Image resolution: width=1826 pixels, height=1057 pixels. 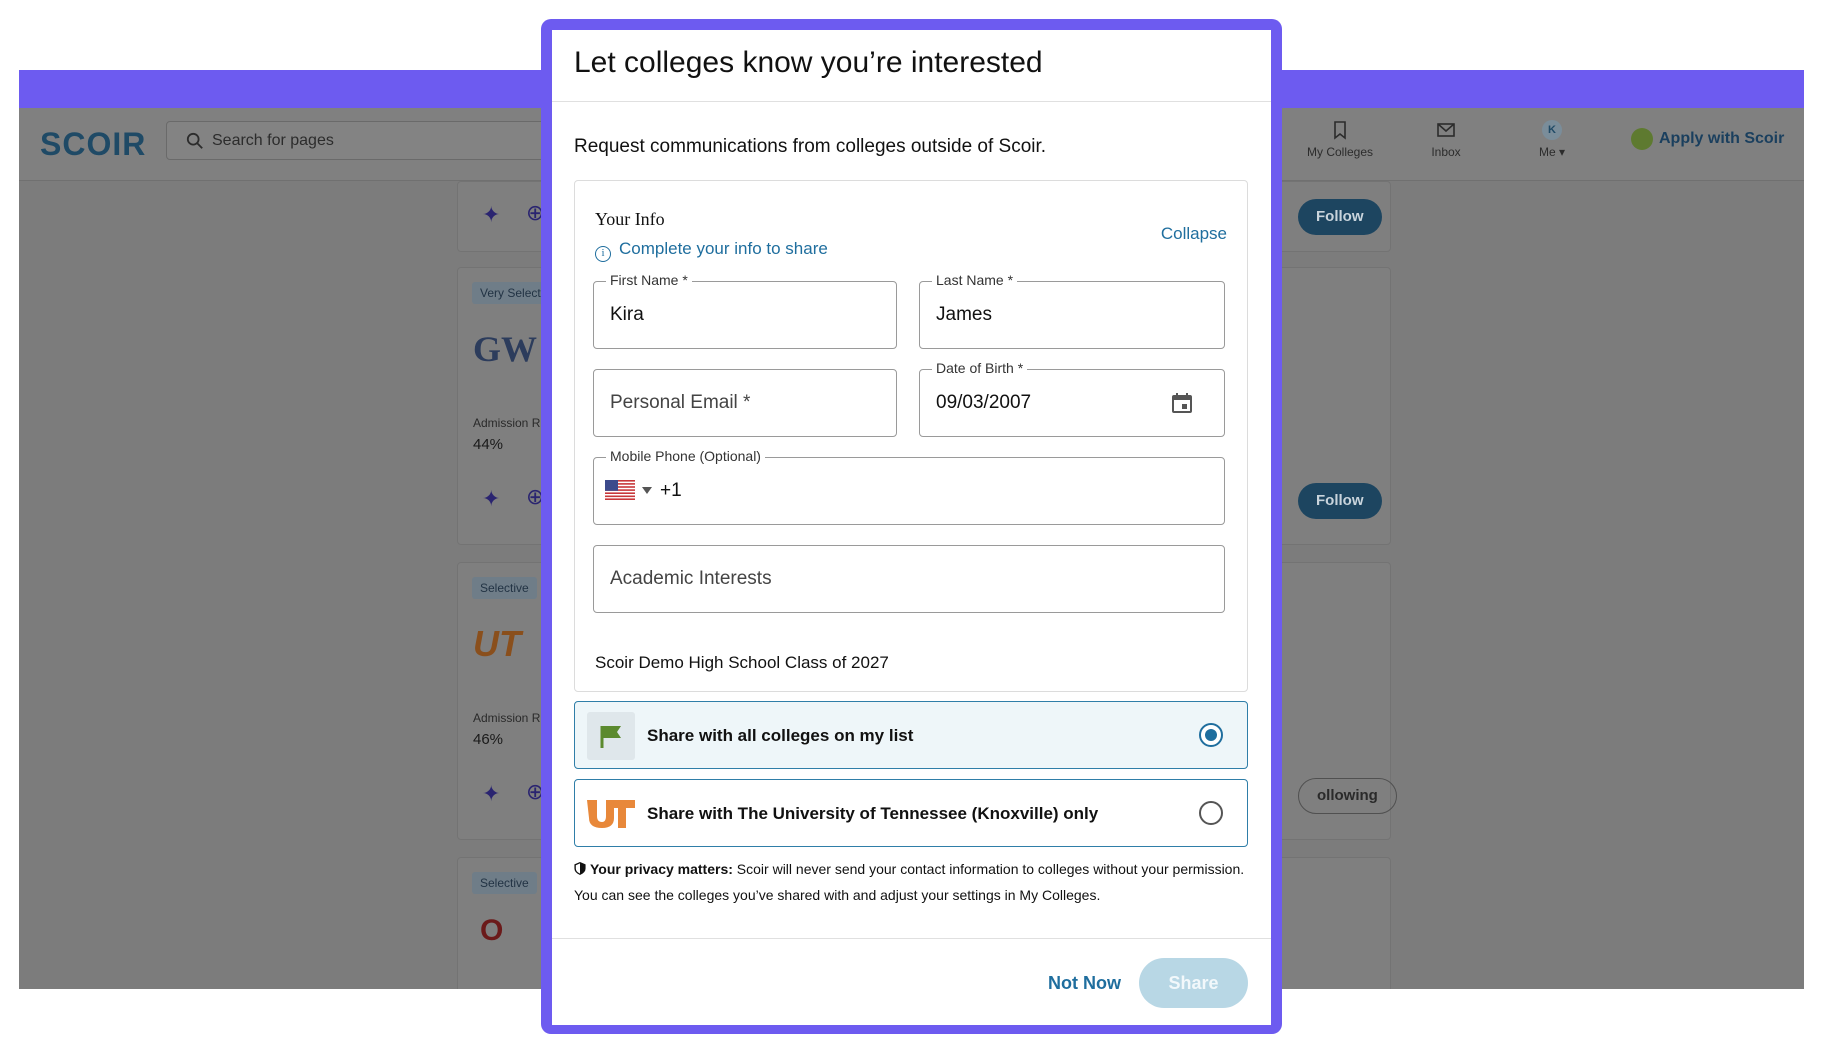 What do you see at coordinates (611, 814) in the screenshot?
I see `ut-logo-icon` at bounding box center [611, 814].